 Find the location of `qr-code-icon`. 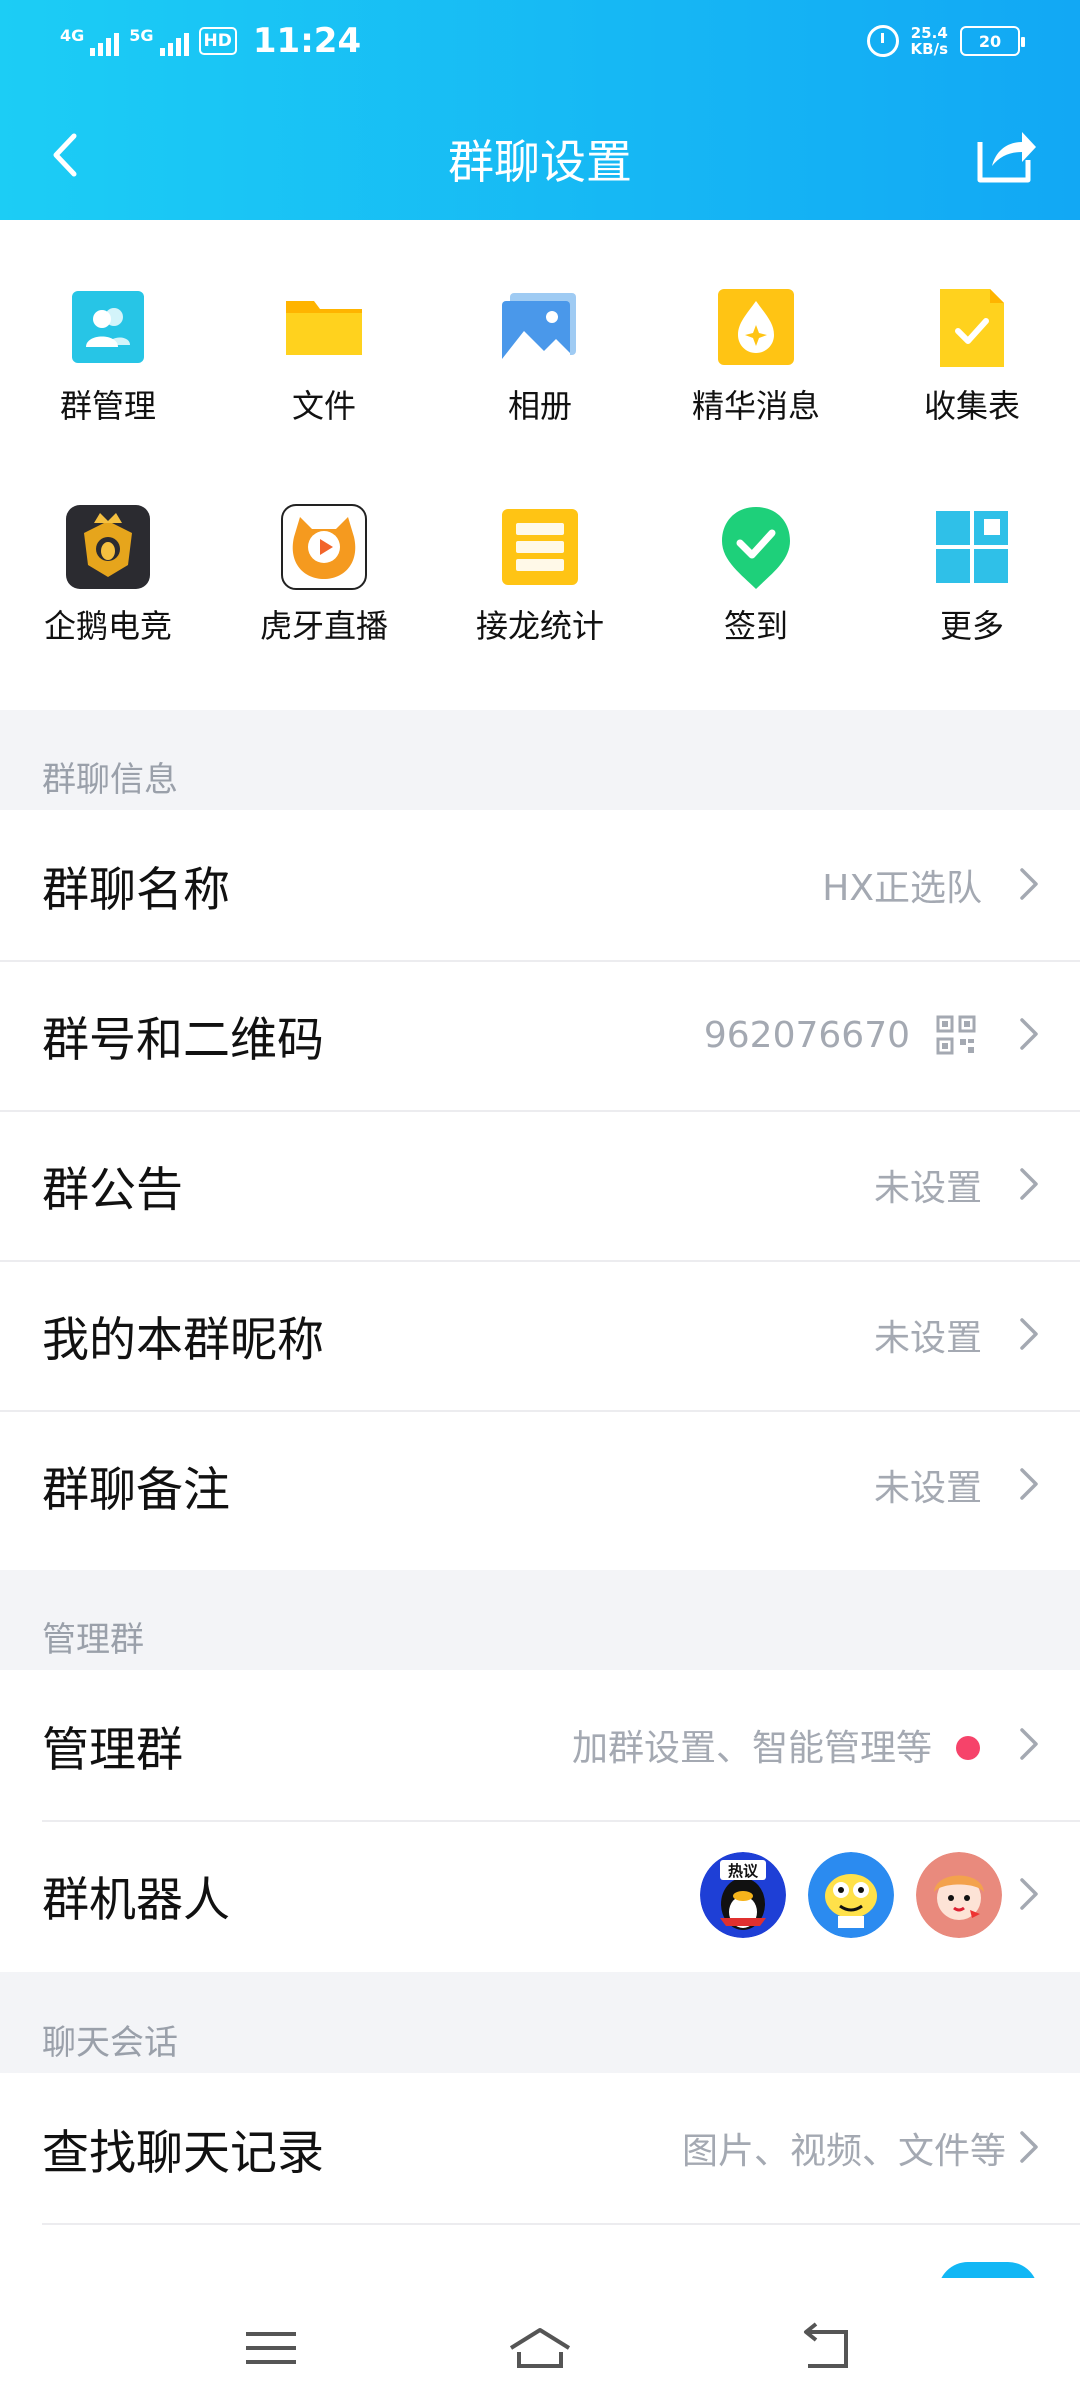

qr-code-icon is located at coordinates (956, 1035).